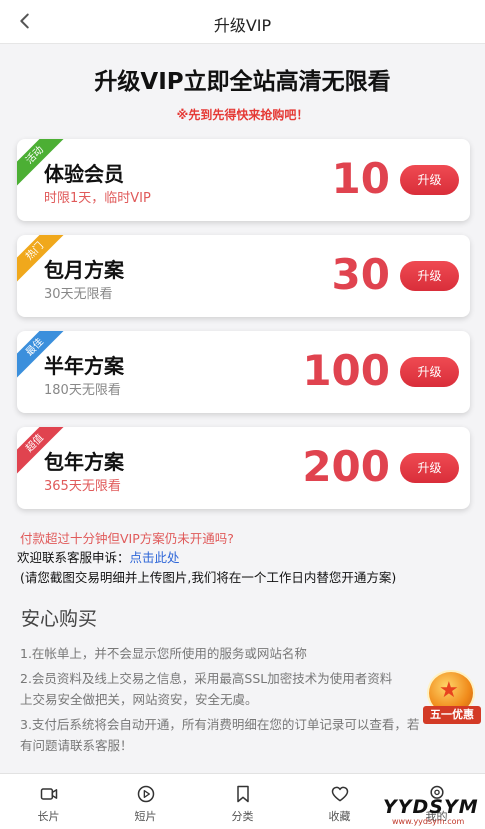 Image resolution: width=485 pixels, height=829 pixels. I want to click on secure-item-3: 3.支付后系统将会自动开通，所有消费明细在您的订单记录可以查看，若, so click(220, 724).